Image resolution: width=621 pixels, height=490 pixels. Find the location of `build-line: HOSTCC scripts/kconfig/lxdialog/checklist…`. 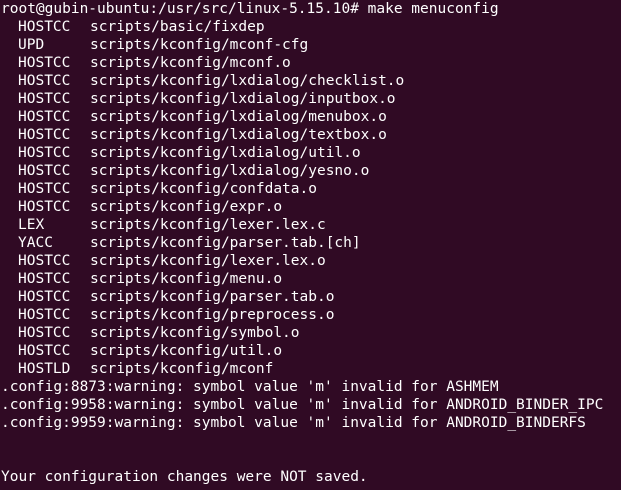

build-line: HOSTCC scripts/kconfig/lxdialog/checklist… is located at coordinates (311, 81).